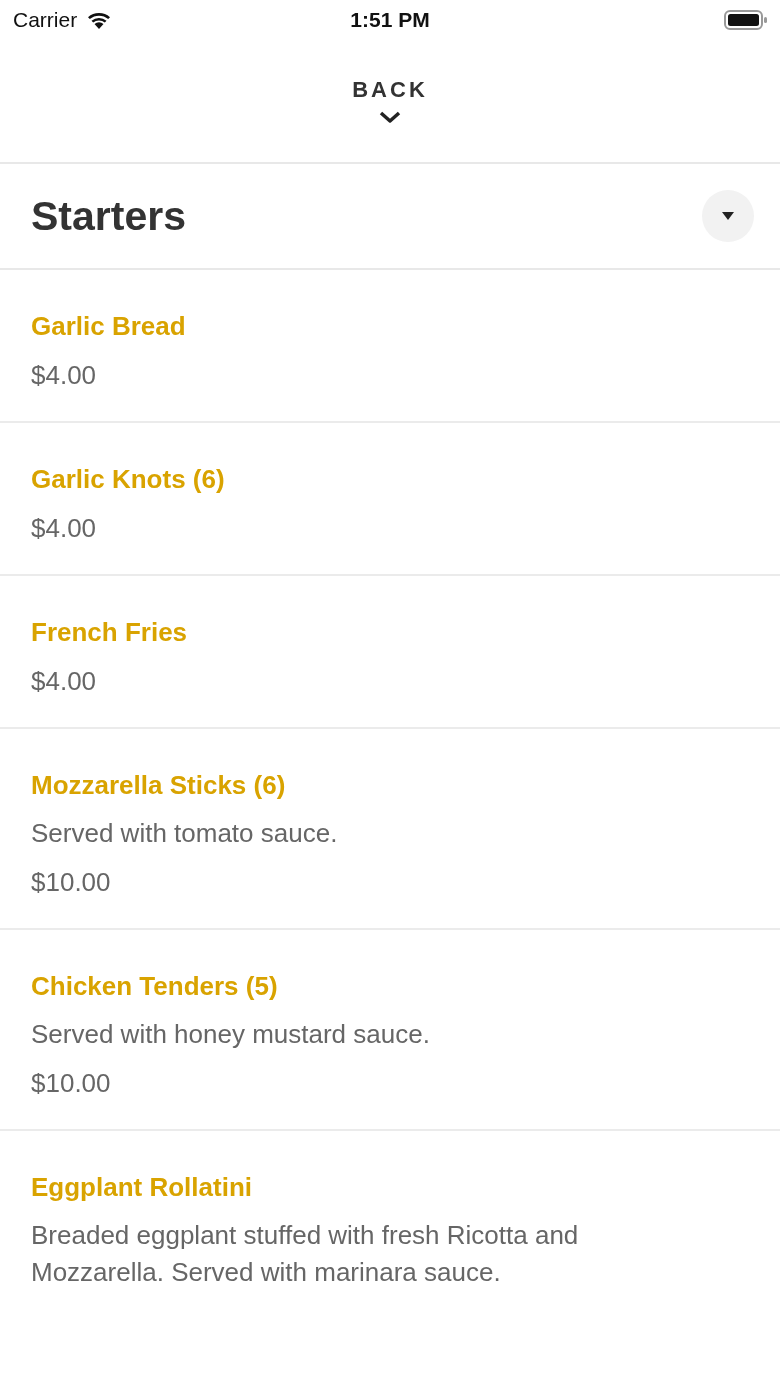 This screenshot has width=780, height=1387. Describe the element at coordinates (390, 20) in the screenshot. I see `clock-time: 1:51 PM` at that location.